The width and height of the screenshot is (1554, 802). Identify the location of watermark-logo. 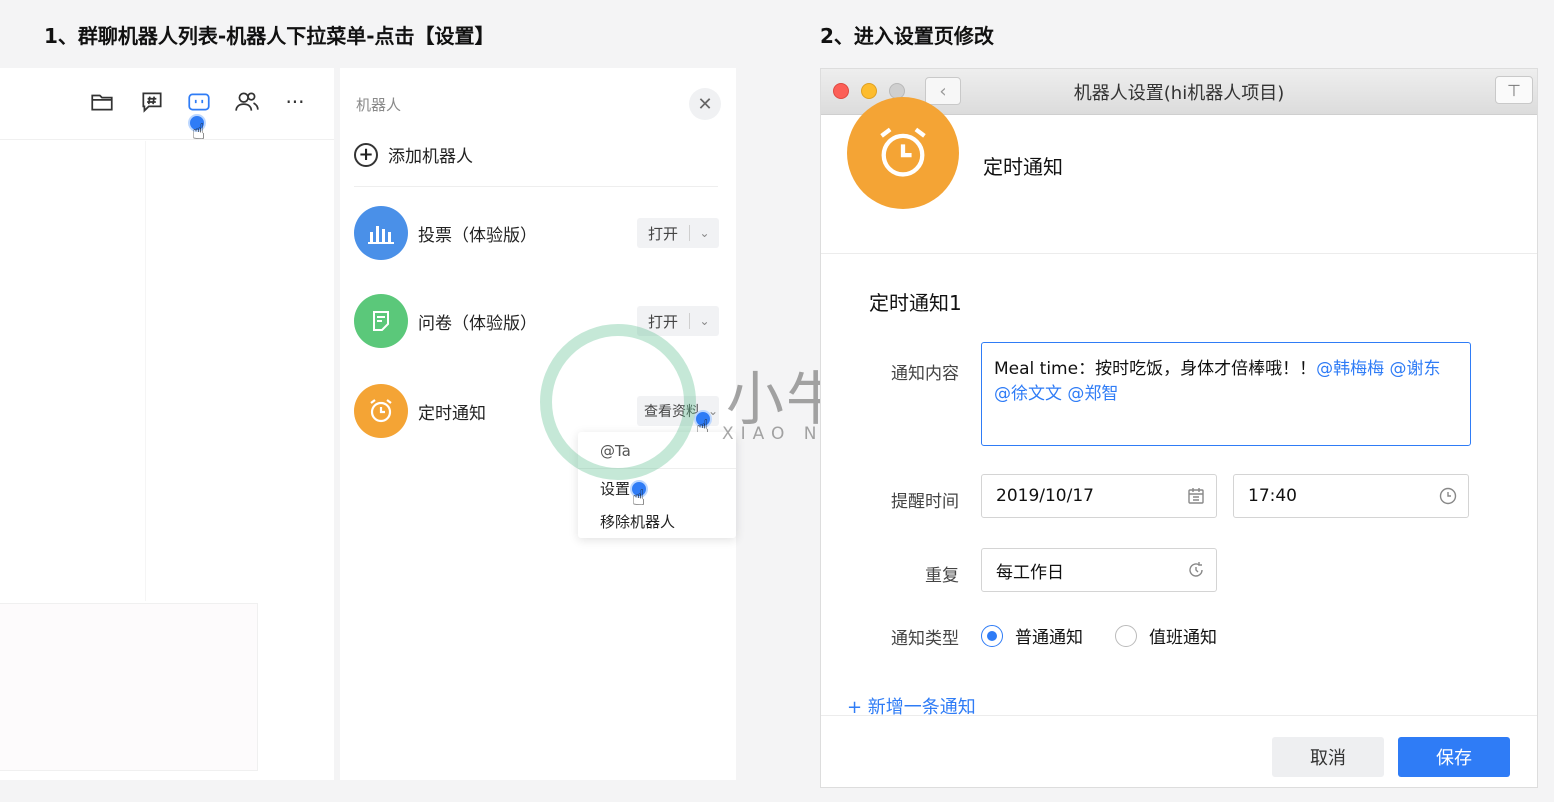
(618, 402).